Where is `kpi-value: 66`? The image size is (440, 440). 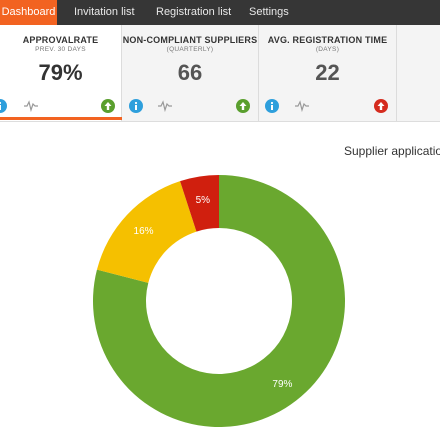
kpi-value: 66 is located at coordinates (190, 72).